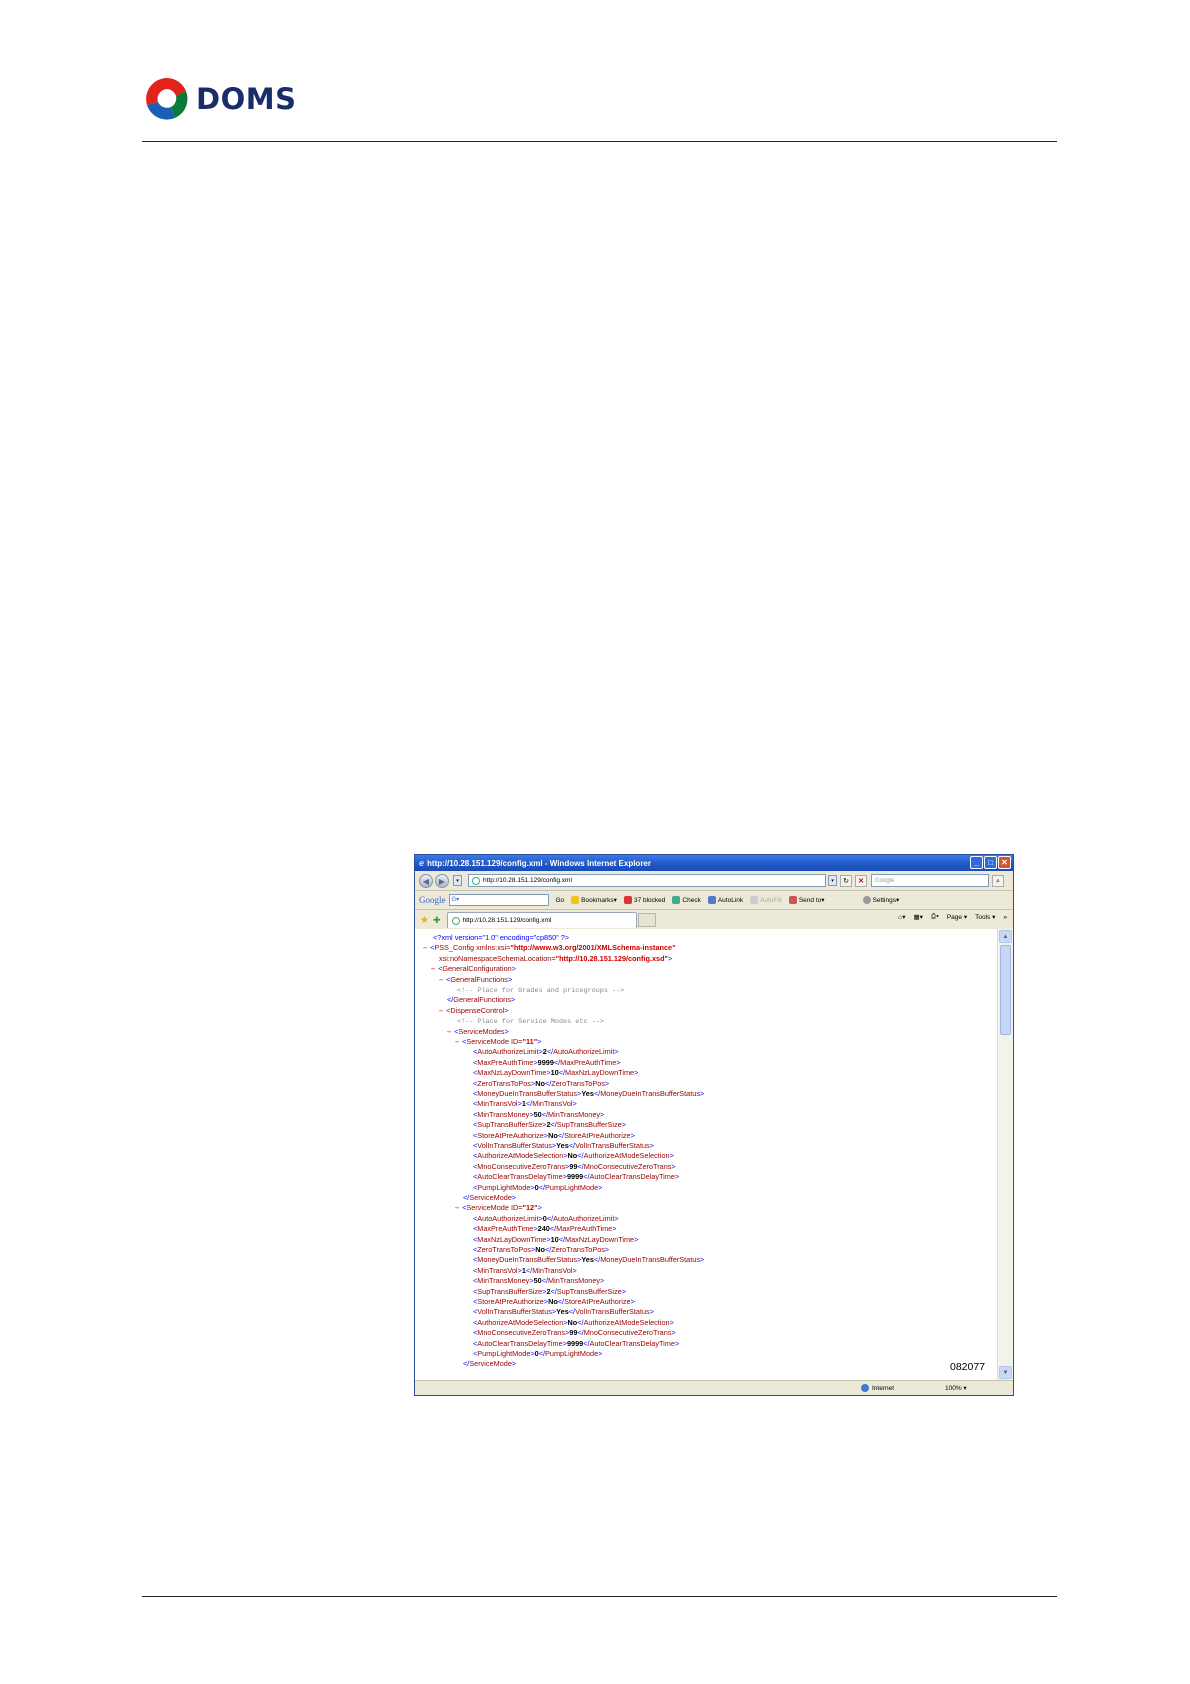 Image resolution: width=1190 pixels, height=1684 pixels. I want to click on add-favorite-icon: ✚, so click(437, 920).